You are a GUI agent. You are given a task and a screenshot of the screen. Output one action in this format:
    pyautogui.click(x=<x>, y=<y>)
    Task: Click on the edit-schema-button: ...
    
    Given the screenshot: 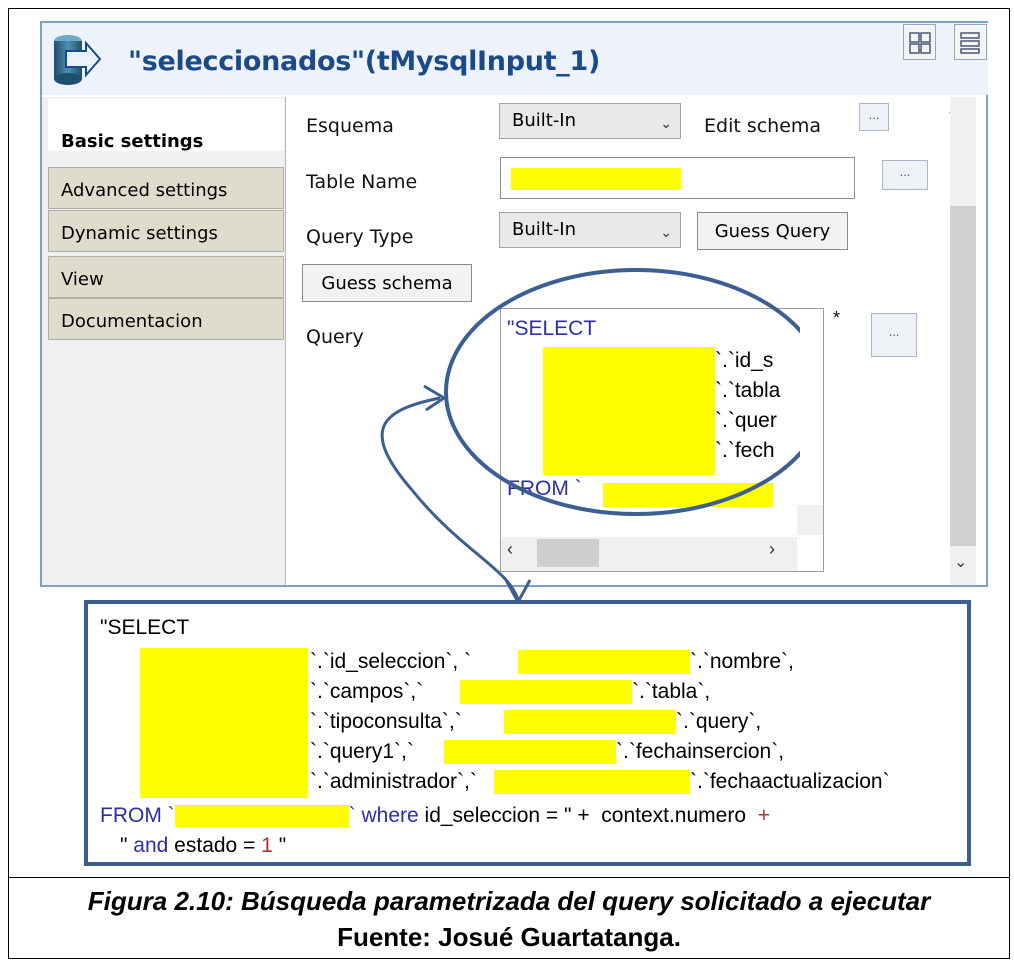 What is the action you would take?
    pyautogui.click(x=874, y=117)
    